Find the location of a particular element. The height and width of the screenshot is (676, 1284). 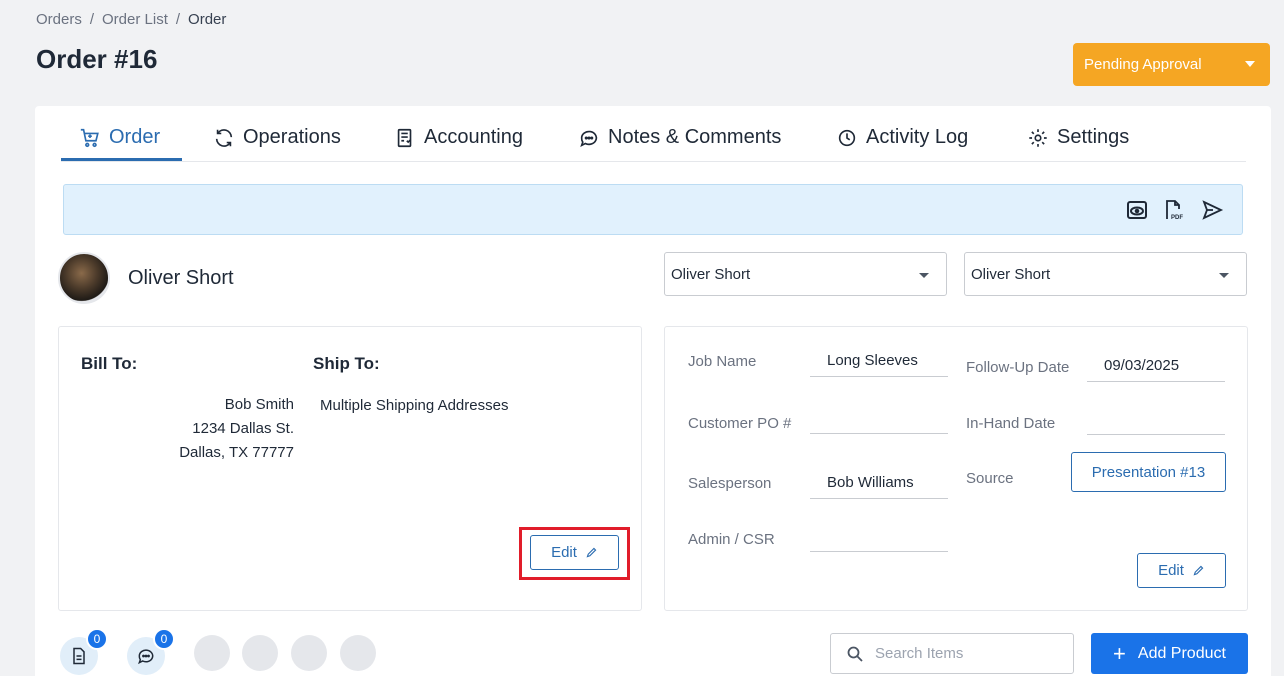

bill-address-line: 1234 Dallas St. is located at coordinates (243, 428).